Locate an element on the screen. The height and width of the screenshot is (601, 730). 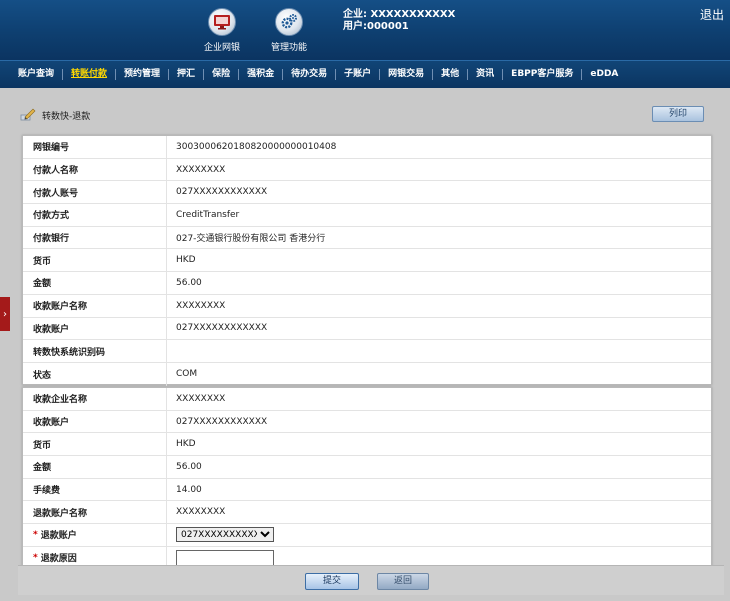
management-button: 管理功能 is located at coordinates (289, 30).